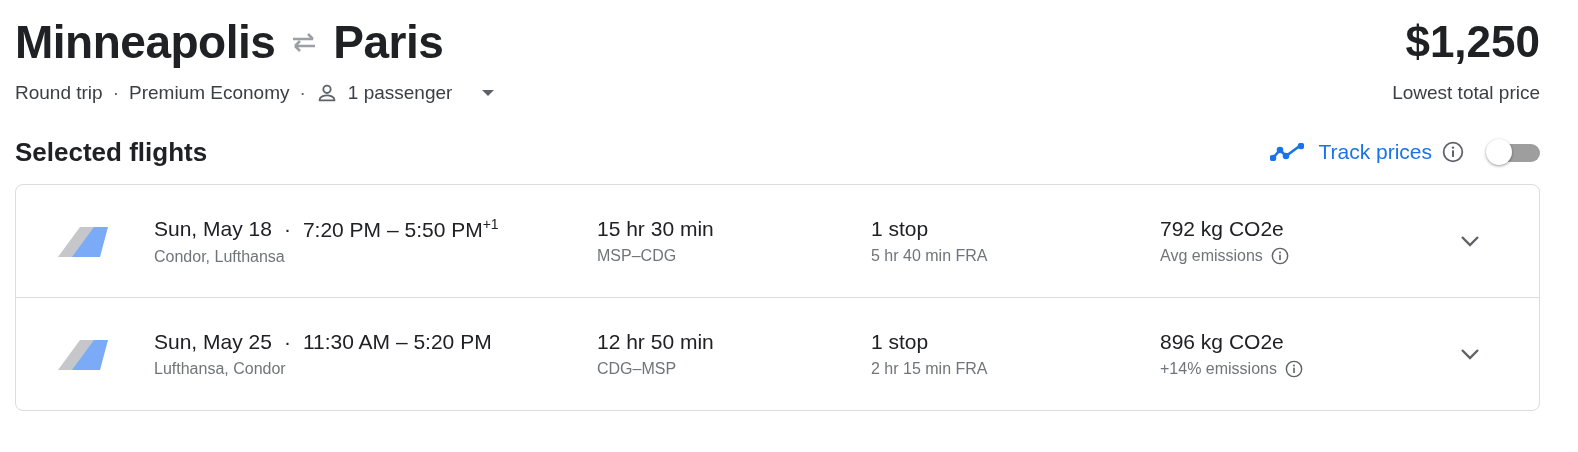  Describe the element at coordinates (220, 257) in the screenshot. I see `airlines: Condor, Lufthansa` at that location.